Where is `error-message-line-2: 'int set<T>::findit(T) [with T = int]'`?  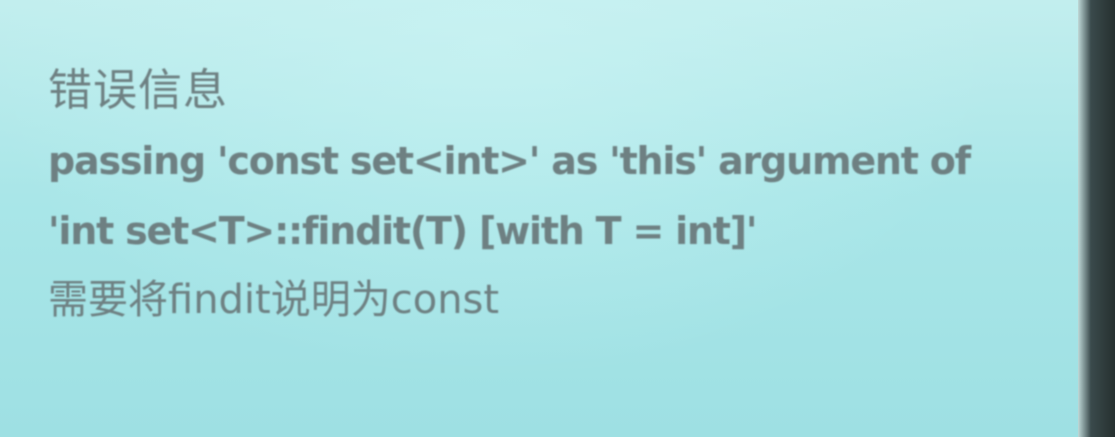 error-message-line-2: 'int set<T>::findit(T) [with T = int]' is located at coordinates (403, 231).